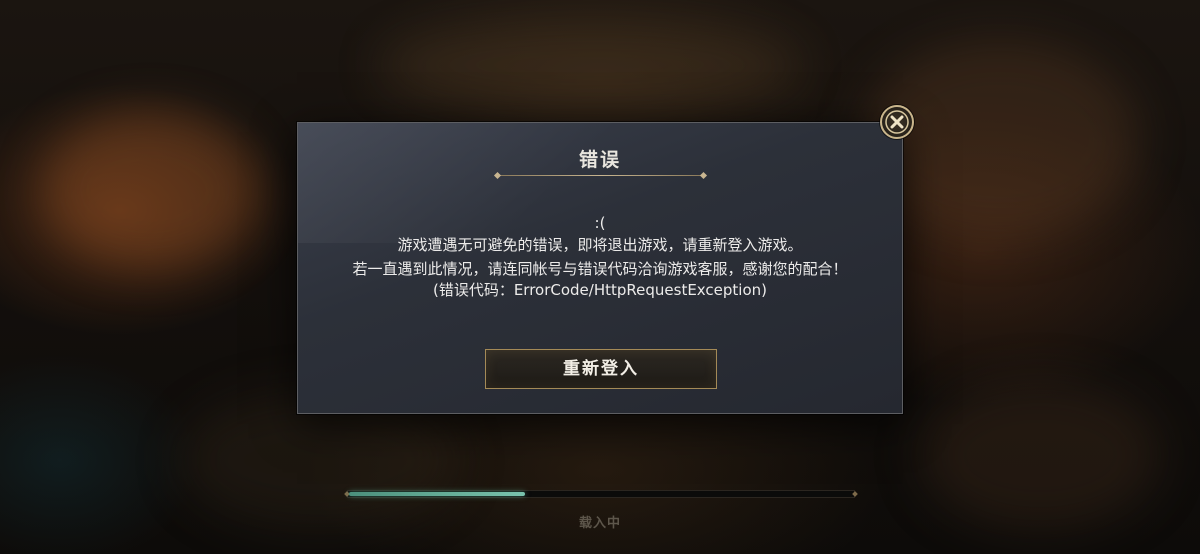  I want to click on close-x-icon, so click(897, 122).